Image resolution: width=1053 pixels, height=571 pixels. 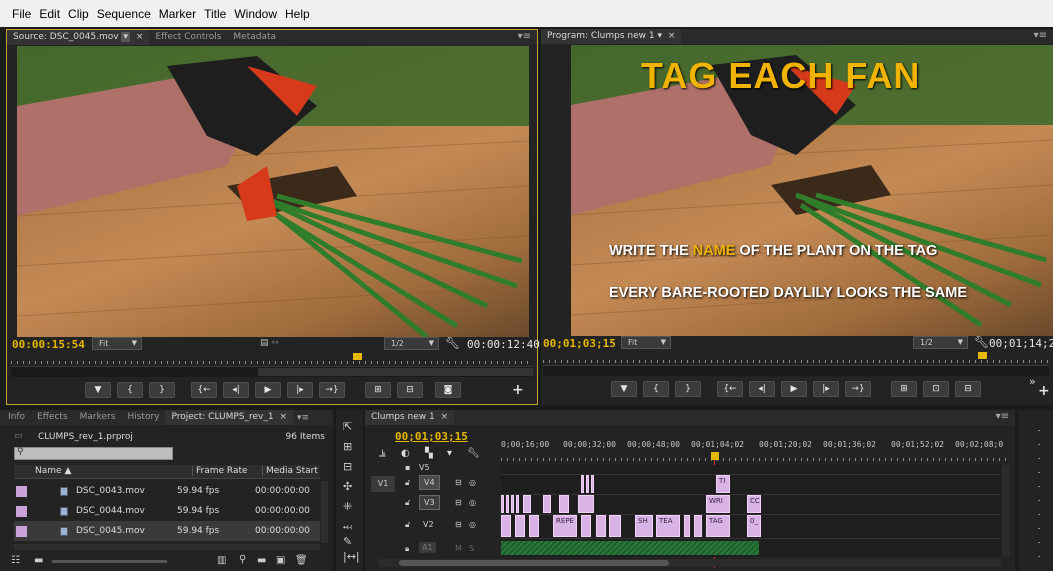 What do you see at coordinates (383, 484) in the screenshot?
I see `source-patch-v1: V1` at bounding box center [383, 484].